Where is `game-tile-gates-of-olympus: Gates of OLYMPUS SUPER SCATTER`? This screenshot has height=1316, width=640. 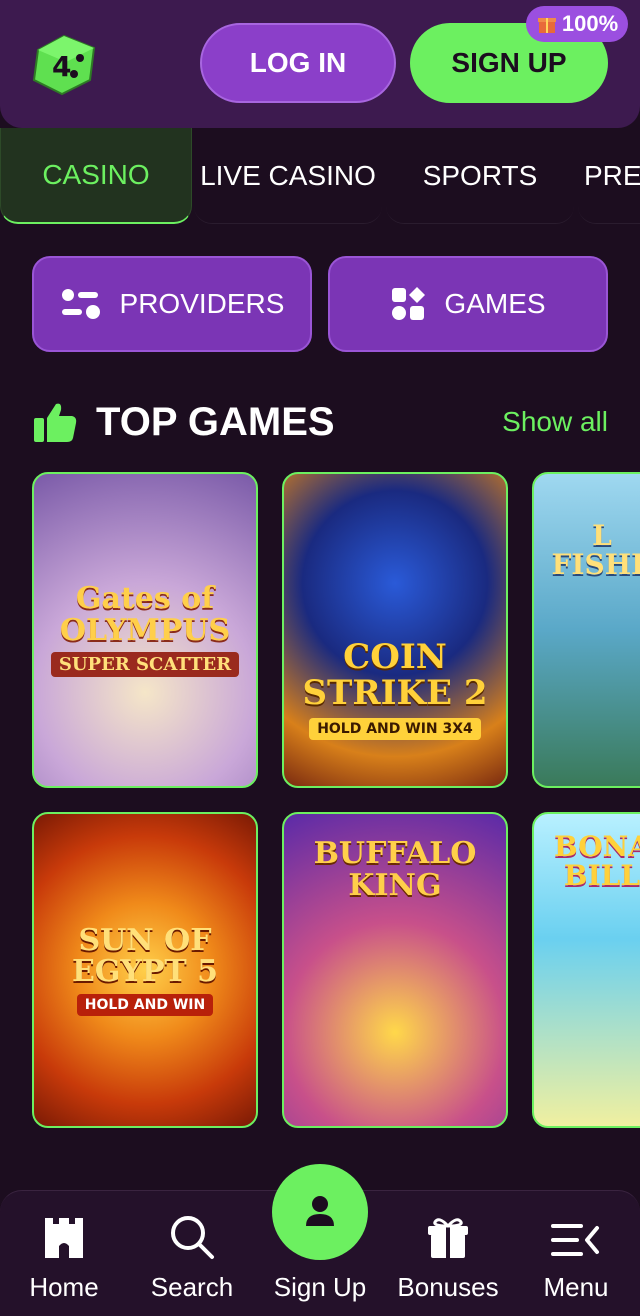
game-tile-gates-of-olympus: Gates of OLYMPUS SUPER SCATTER is located at coordinates (145, 630).